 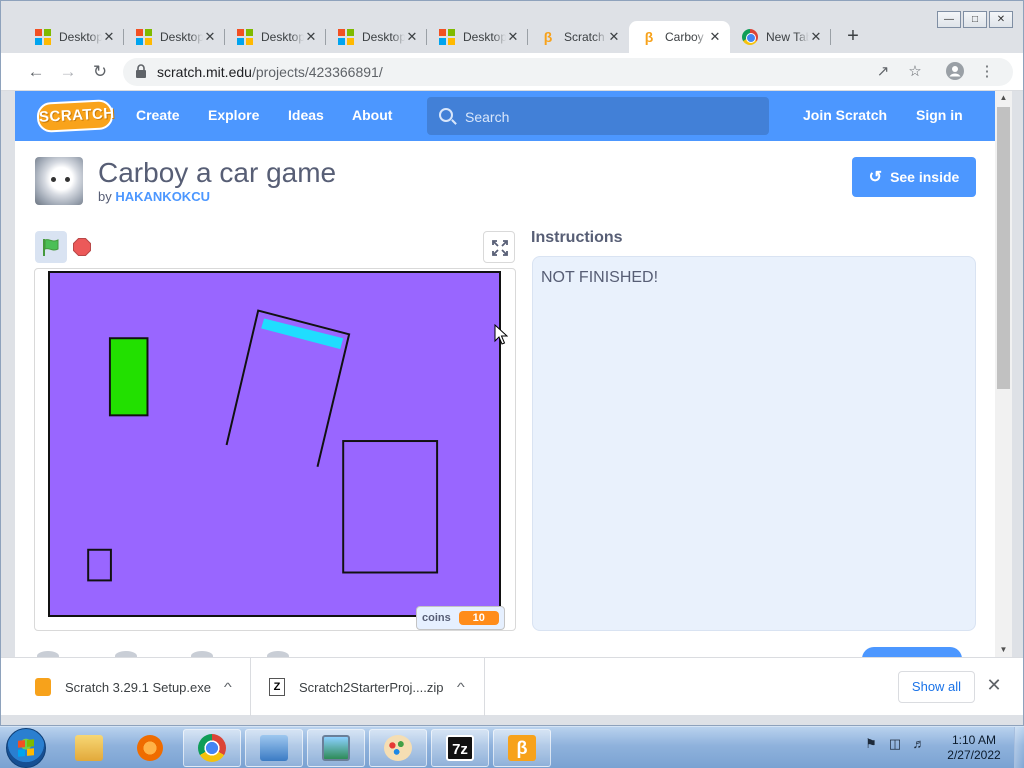 What do you see at coordinates (217, 172) in the screenshot?
I see `project-title: Carboy a car game` at bounding box center [217, 172].